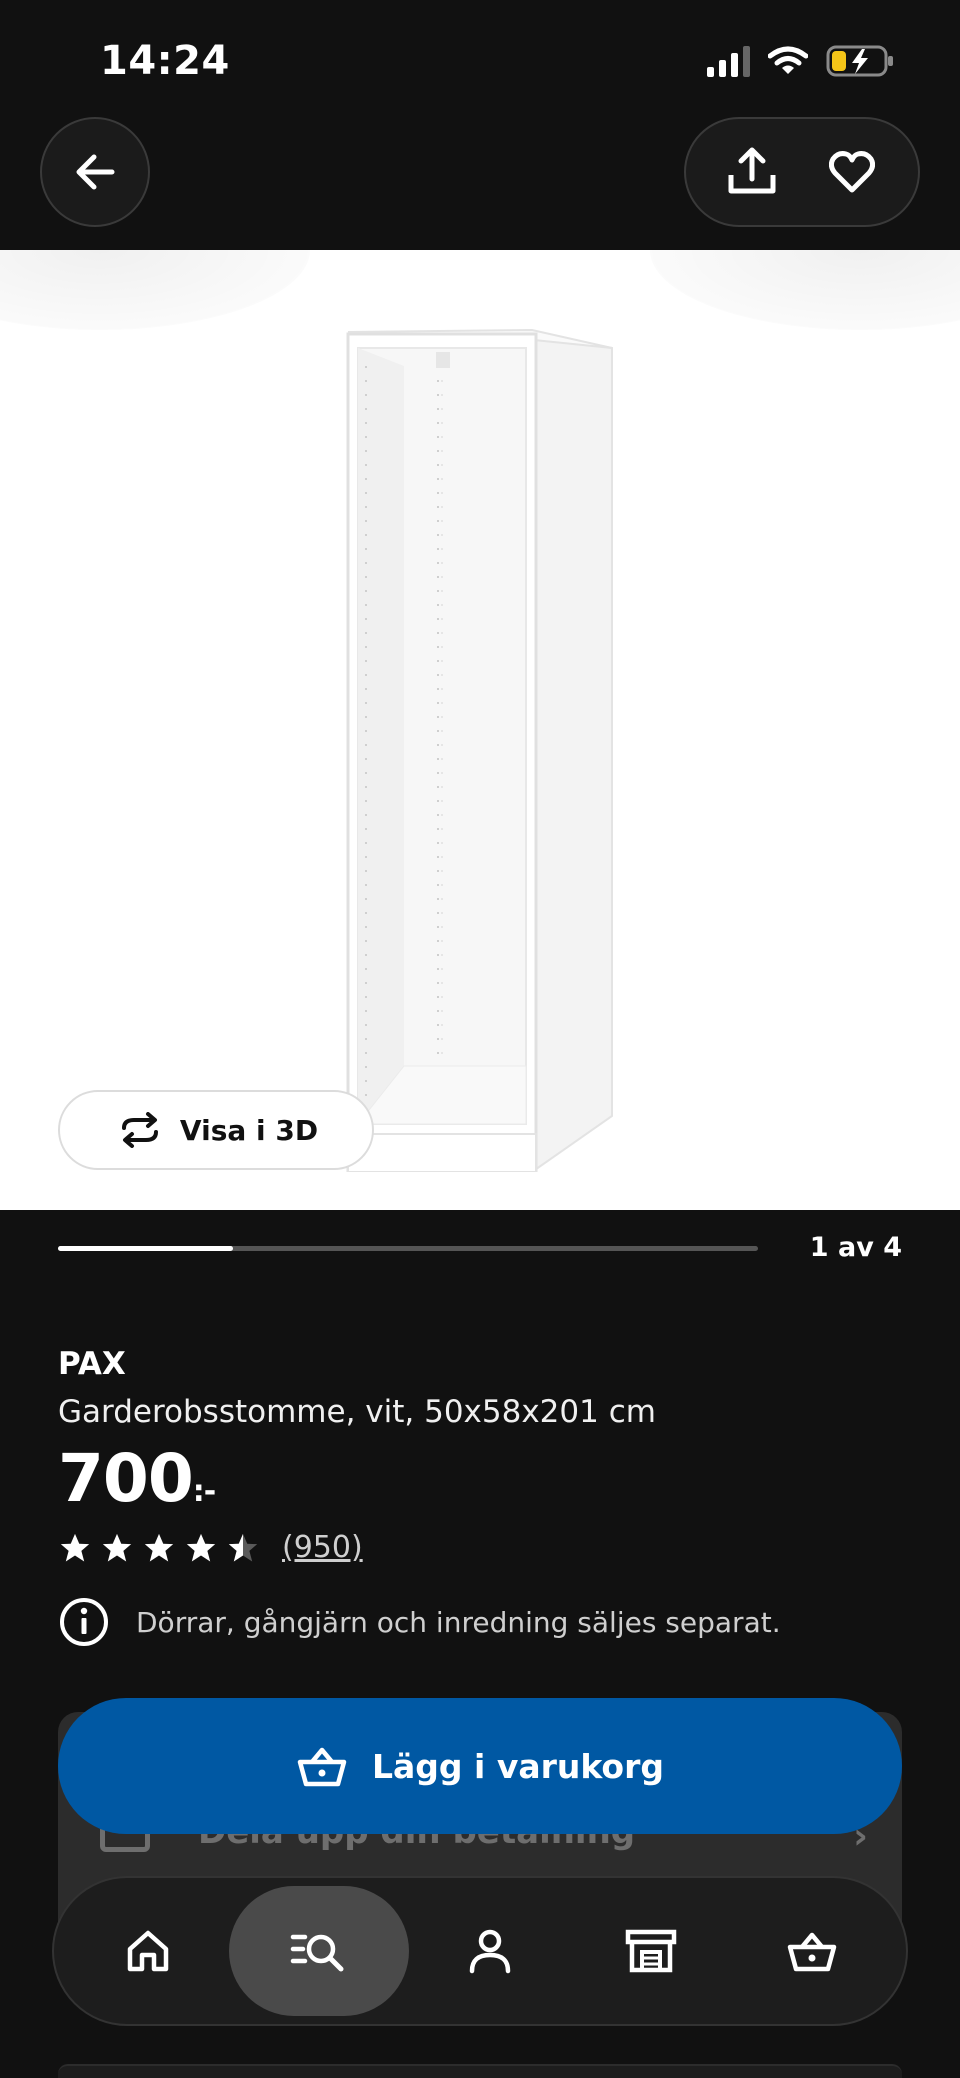  What do you see at coordinates (249, 1130) in the screenshot?
I see `view-3d-label: Visa i 3D` at bounding box center [249, 1130].